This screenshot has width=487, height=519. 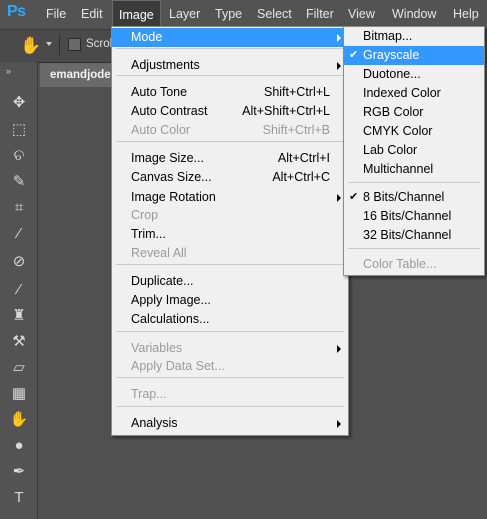 I want to click on mode-menu-item-grayscale: ✔ Grayscale, so click(x=414, y=55).